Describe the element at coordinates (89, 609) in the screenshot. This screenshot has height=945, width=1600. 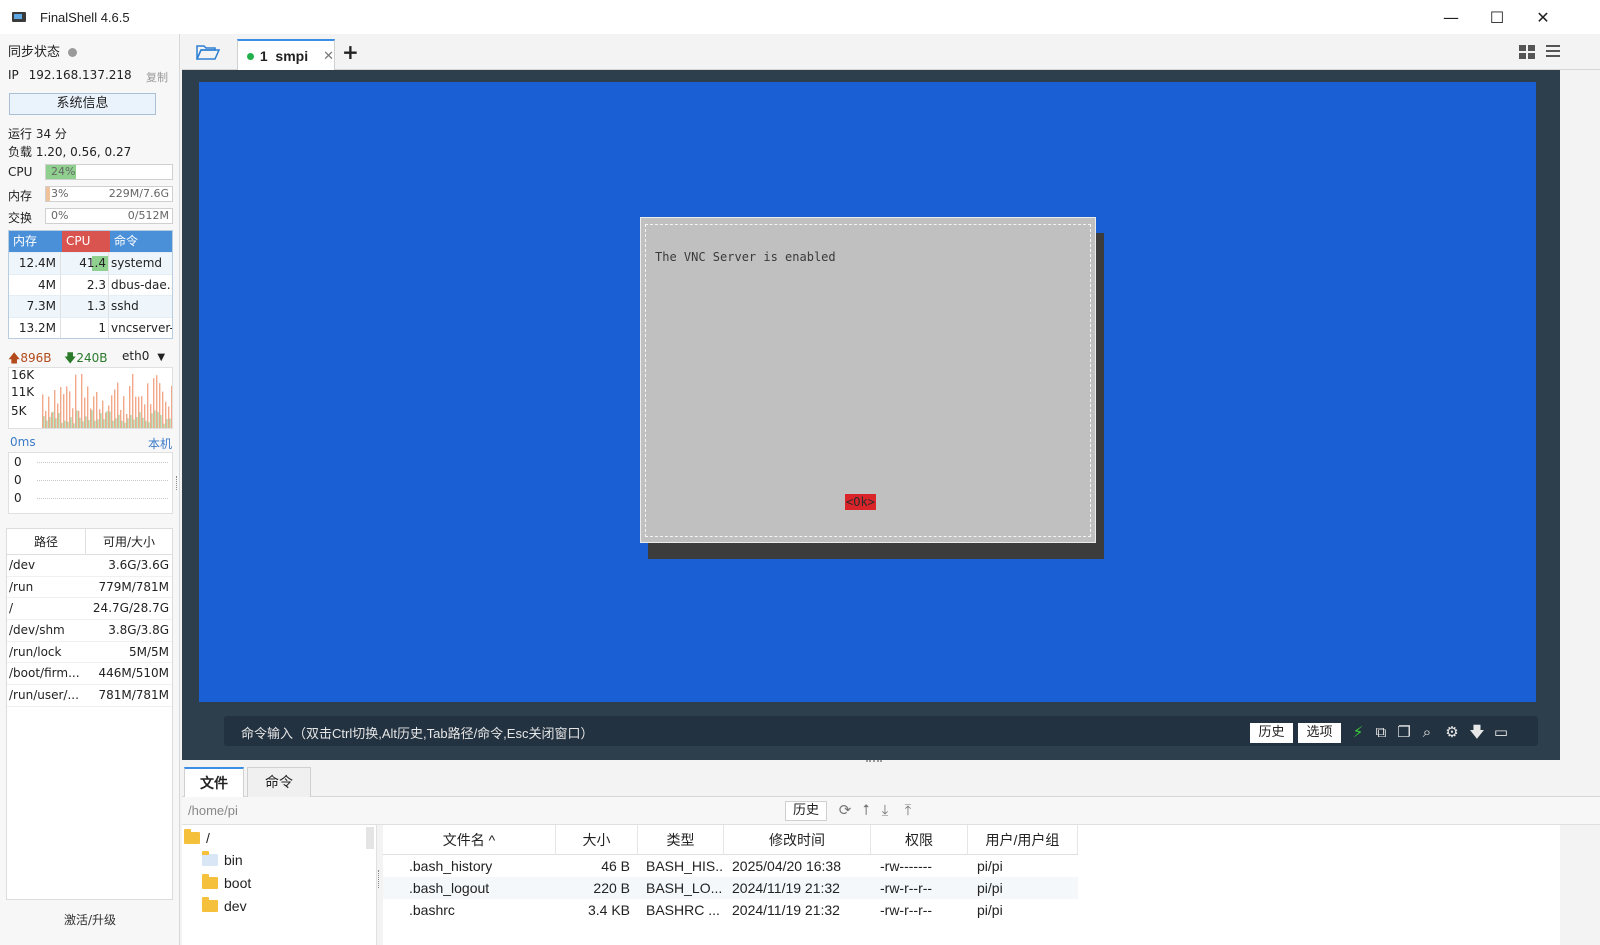
I see `disk-row: / 24.7G/28.7G` at that location.